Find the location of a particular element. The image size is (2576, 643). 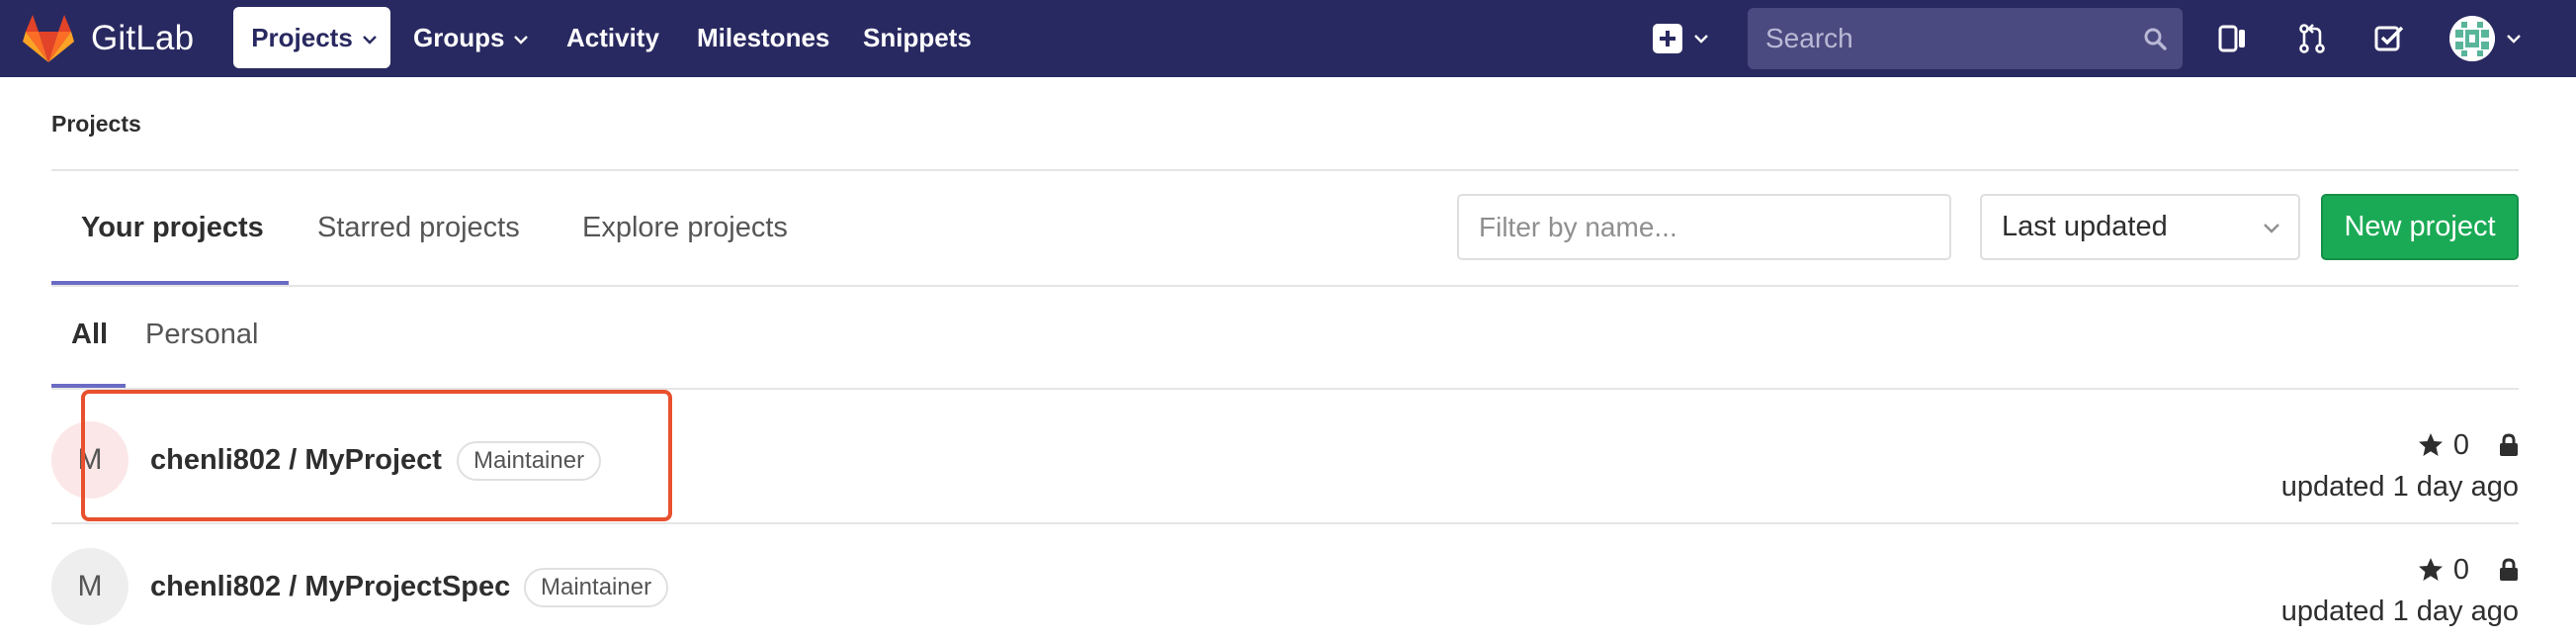

todo-check-icon is located at coordinates (2389, 38).